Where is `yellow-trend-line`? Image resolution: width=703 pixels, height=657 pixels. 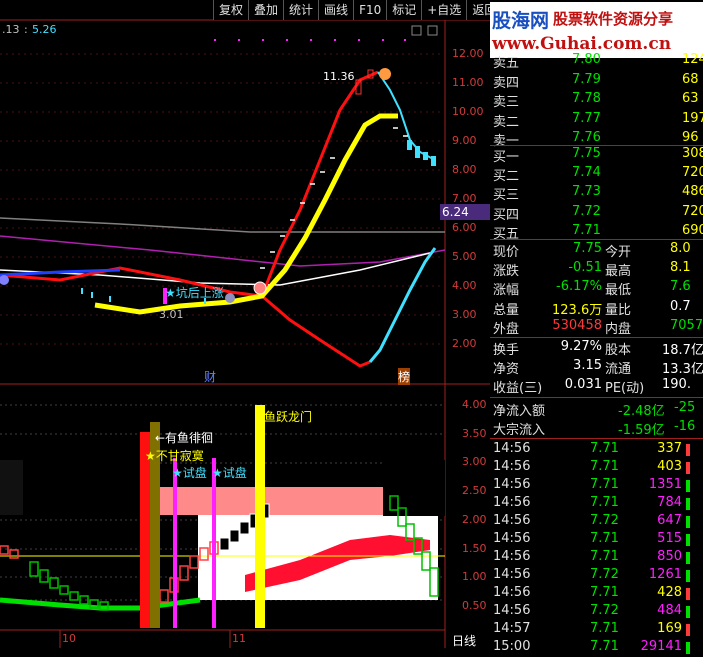 yellow-trend-line is located at coordinates (246, 214).